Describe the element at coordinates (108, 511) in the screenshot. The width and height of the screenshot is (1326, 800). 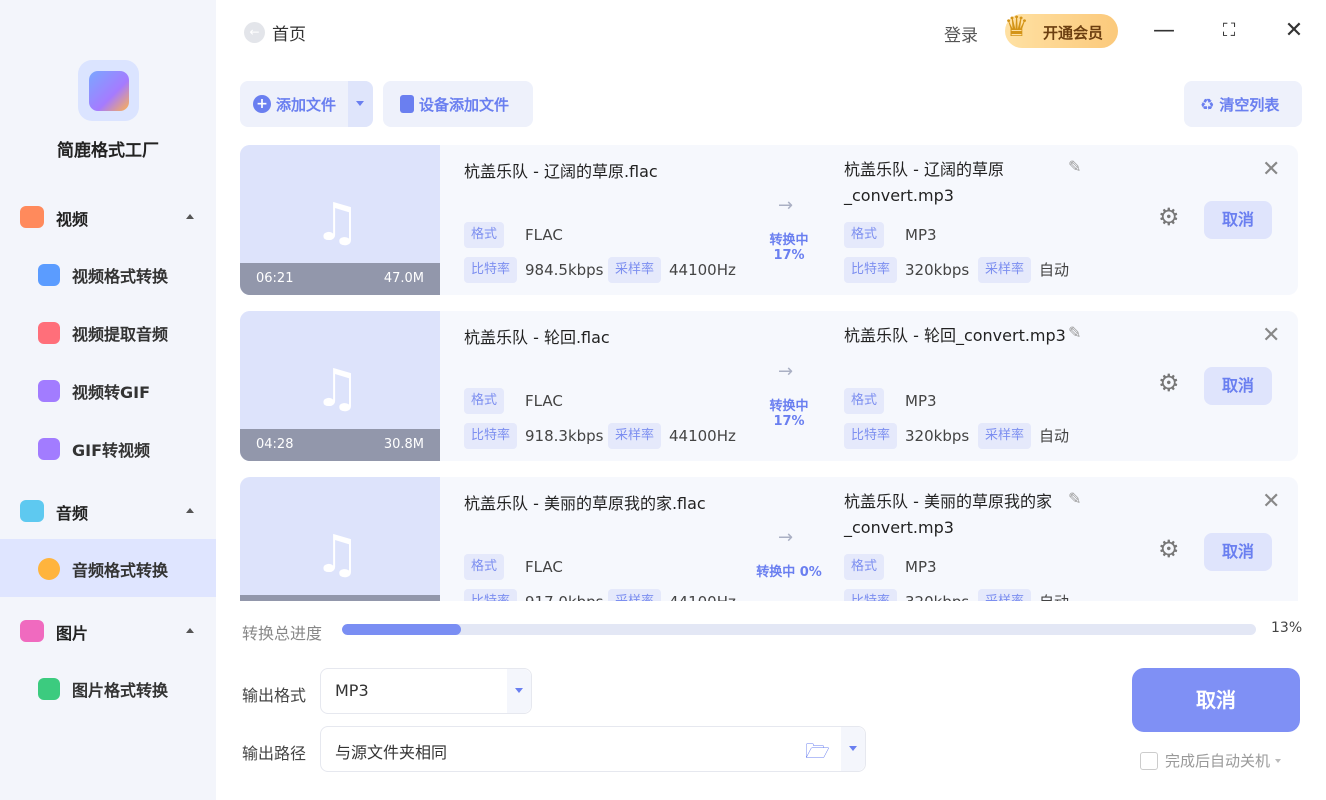
I see `sidebar-section-audio: 音频` at that location.